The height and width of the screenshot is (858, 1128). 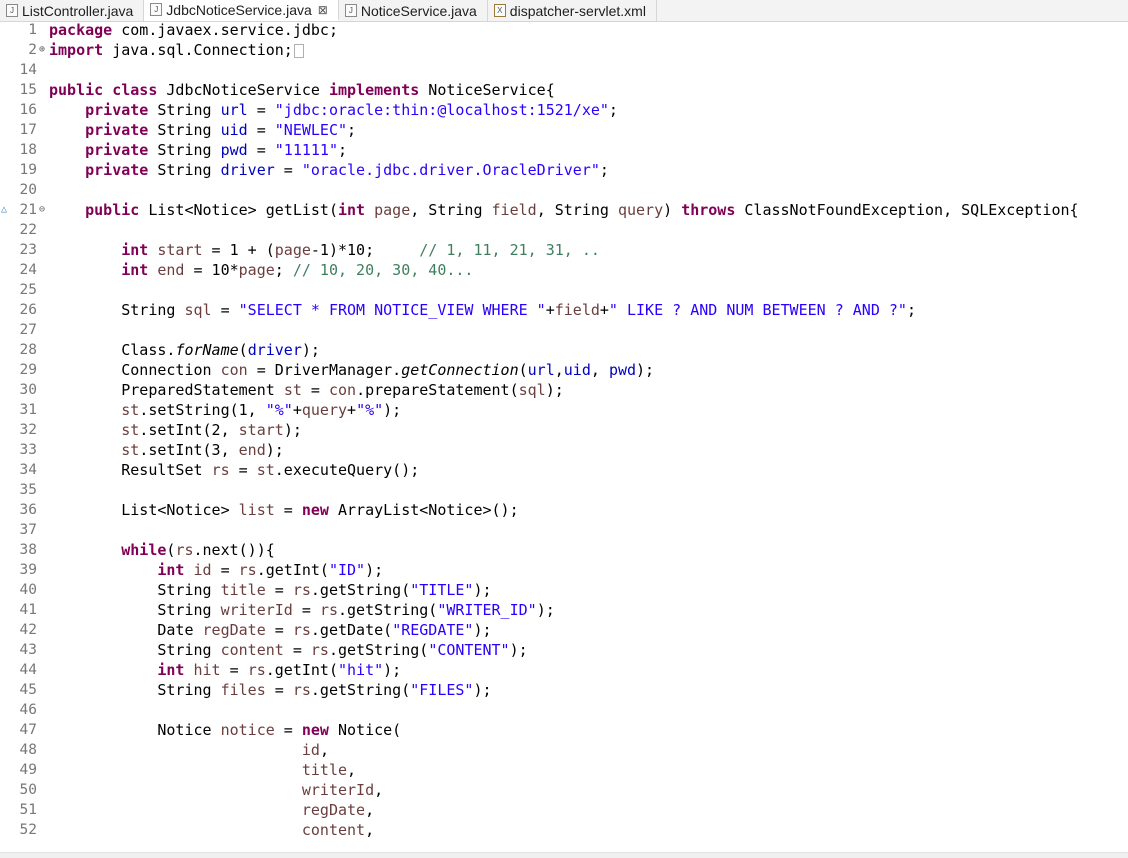 I want to click on close-icon: ⊠, so click(x=323, y=10).